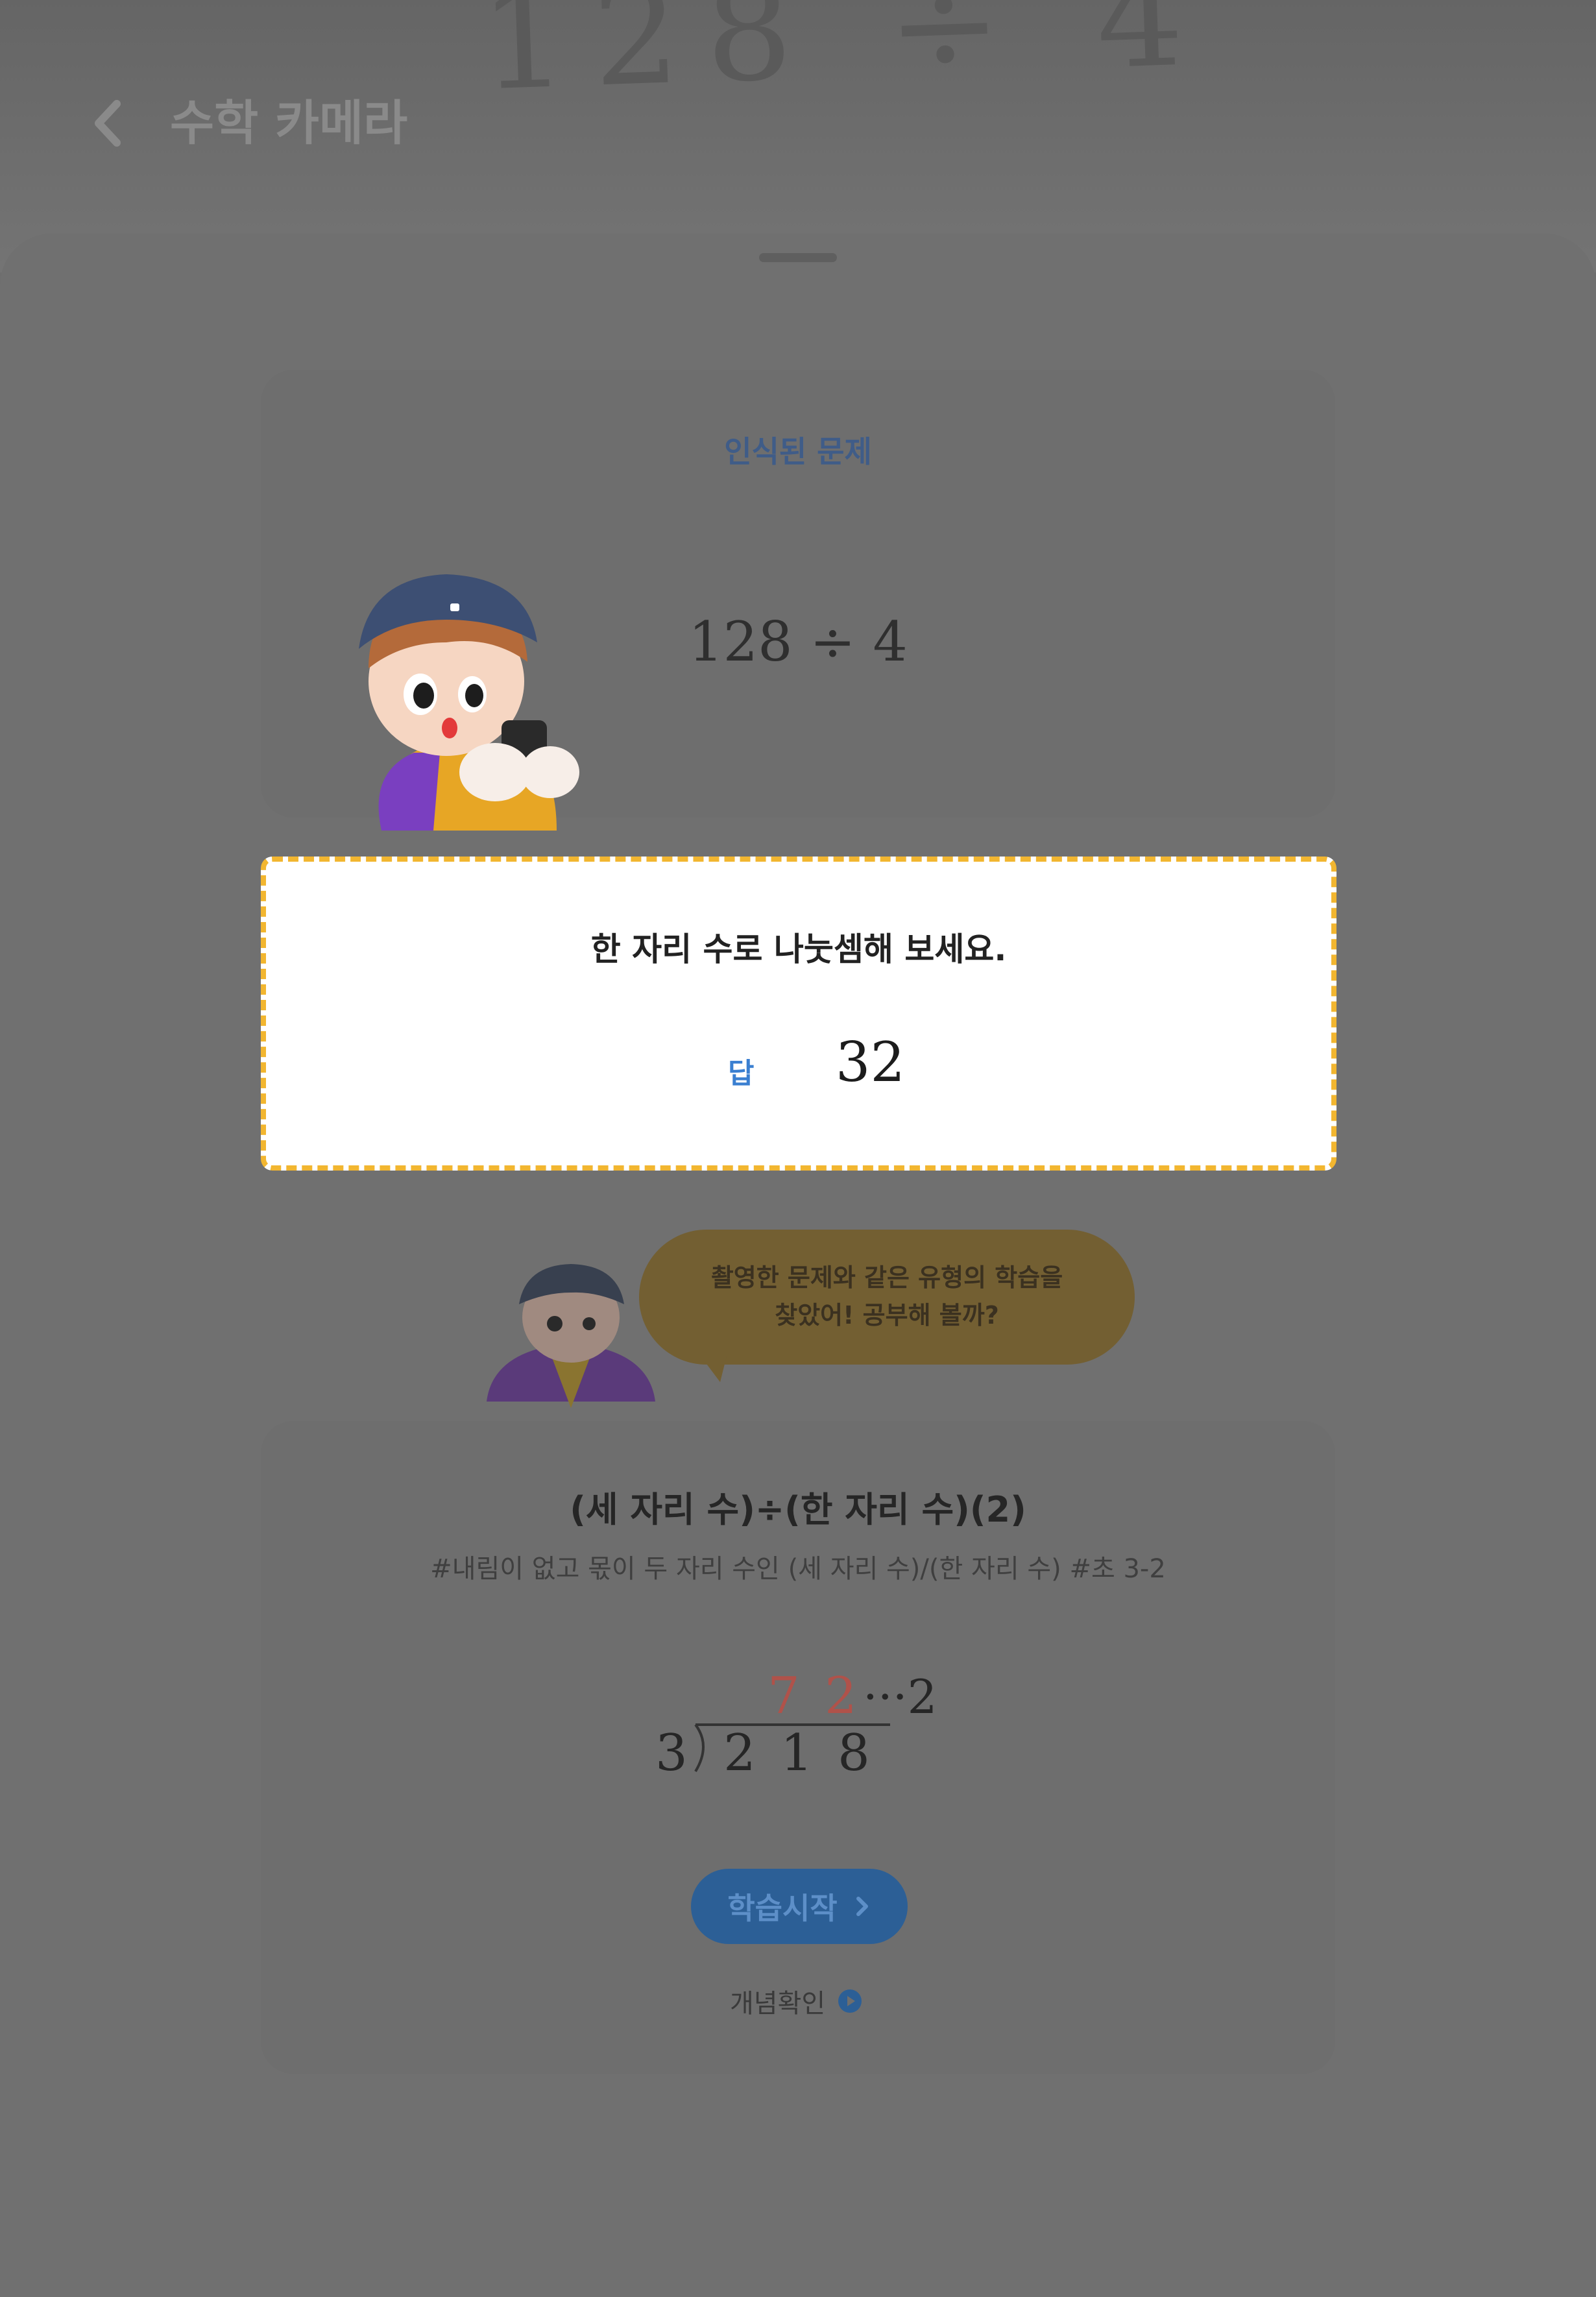 This screenshot has width=1596, height=2297. I want to click on dividend-digit: 2, so click(739, 1753).